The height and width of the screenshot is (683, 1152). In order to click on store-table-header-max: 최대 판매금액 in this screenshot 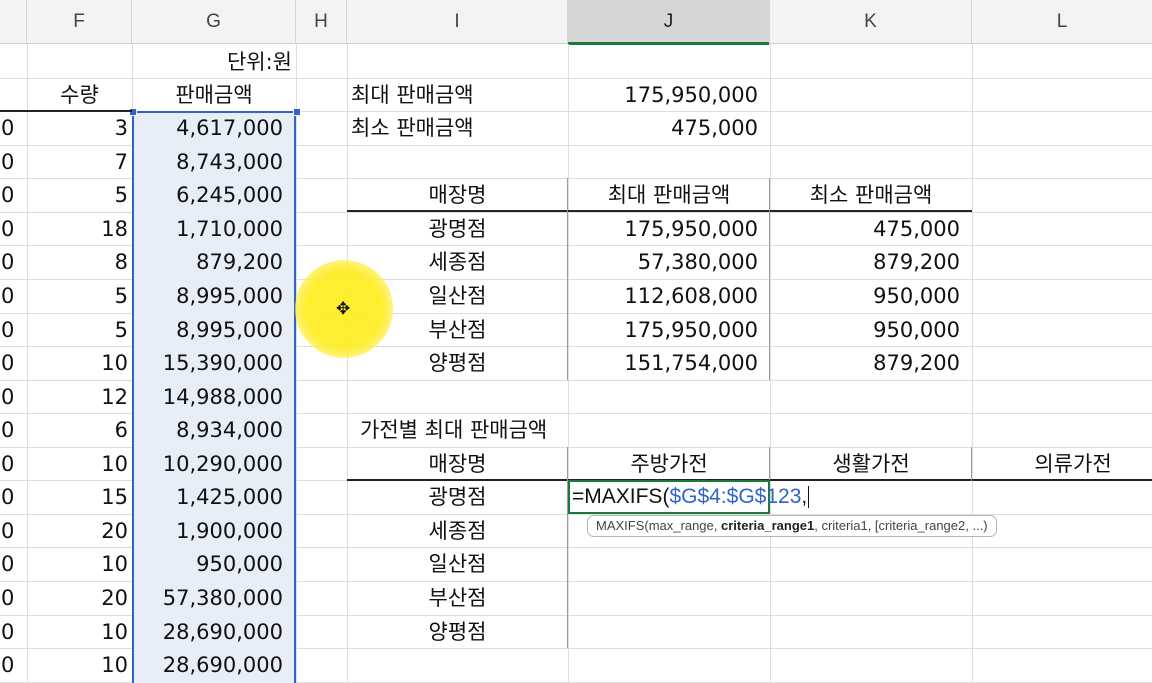, I will do `click(669, 195)`.